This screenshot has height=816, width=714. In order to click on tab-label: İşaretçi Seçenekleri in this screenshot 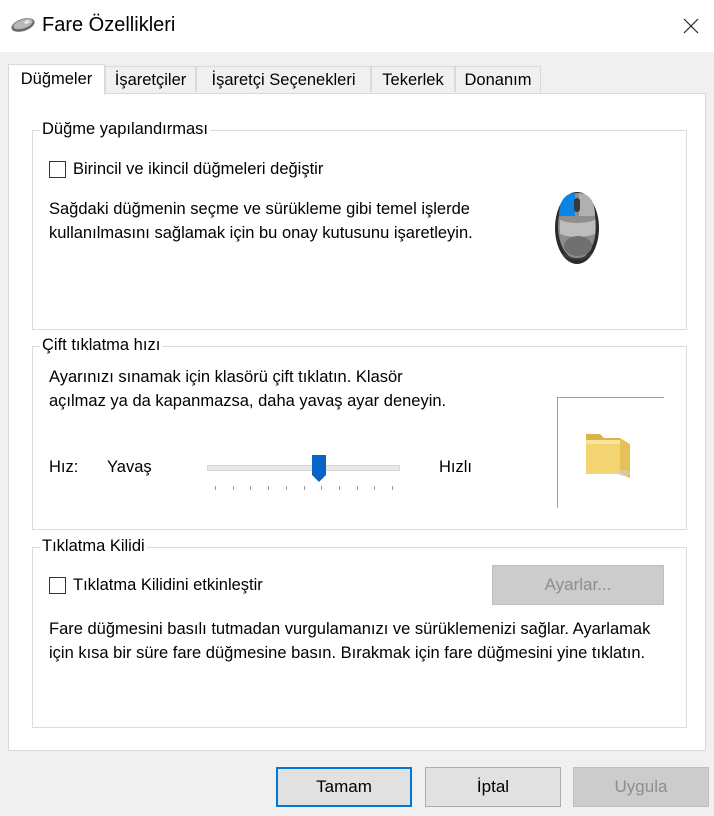, I will do `click(283, 80)`.